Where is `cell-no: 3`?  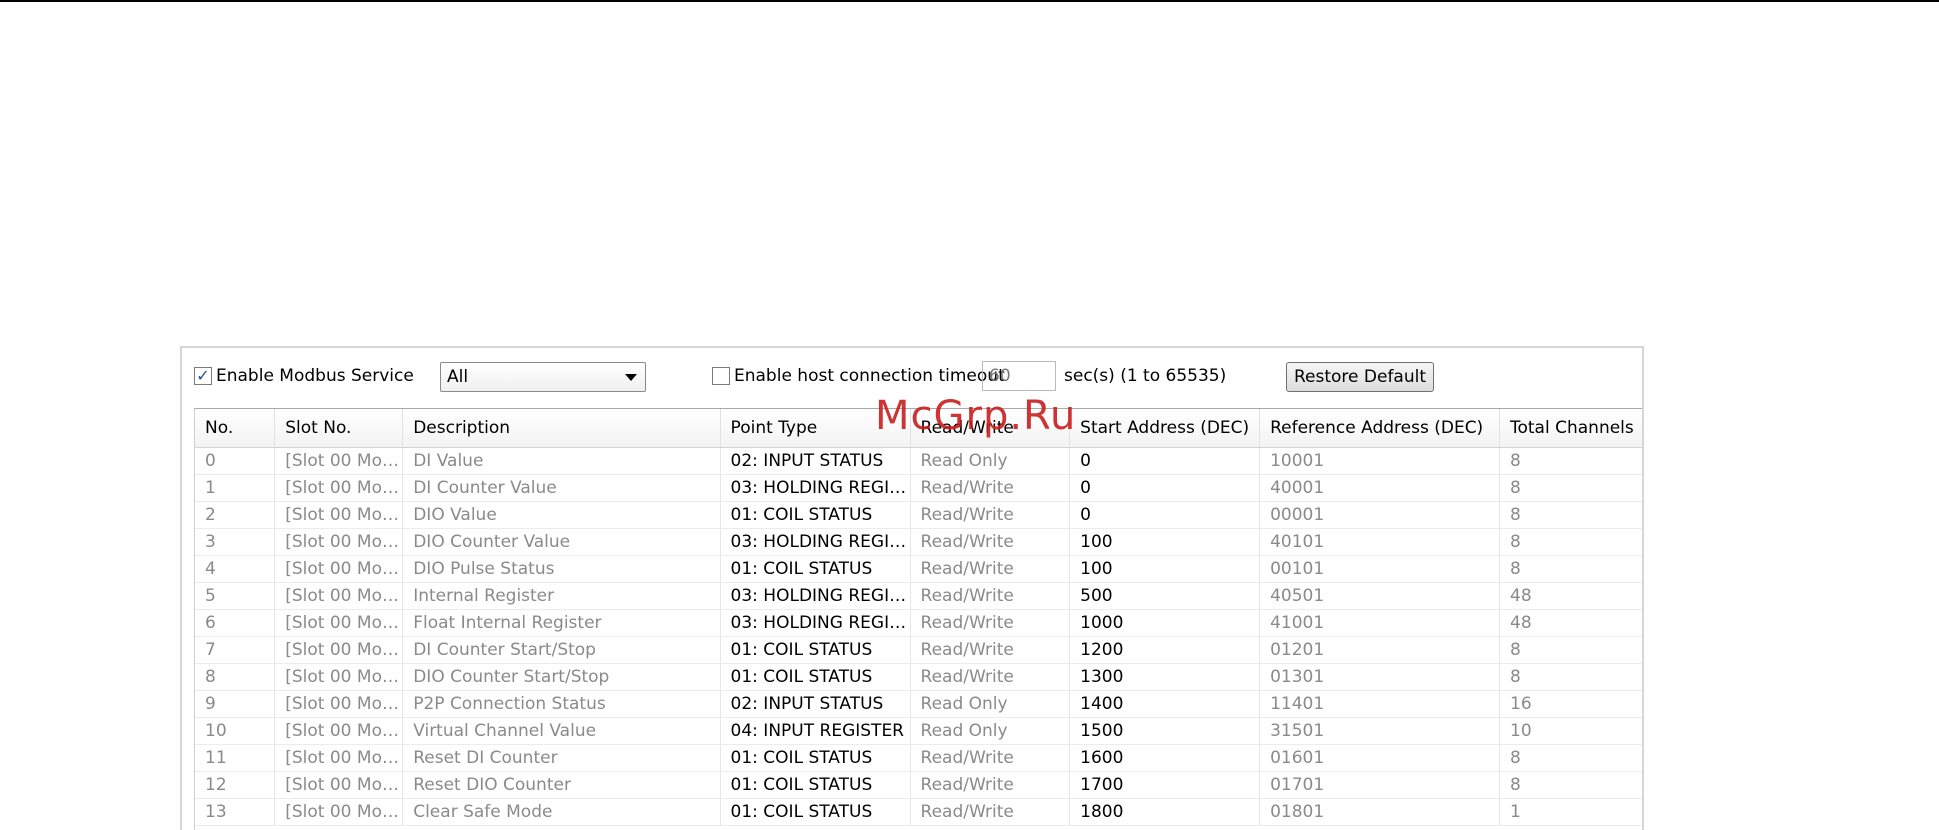 cell-no: 3 is located at coordinates (235, 542).